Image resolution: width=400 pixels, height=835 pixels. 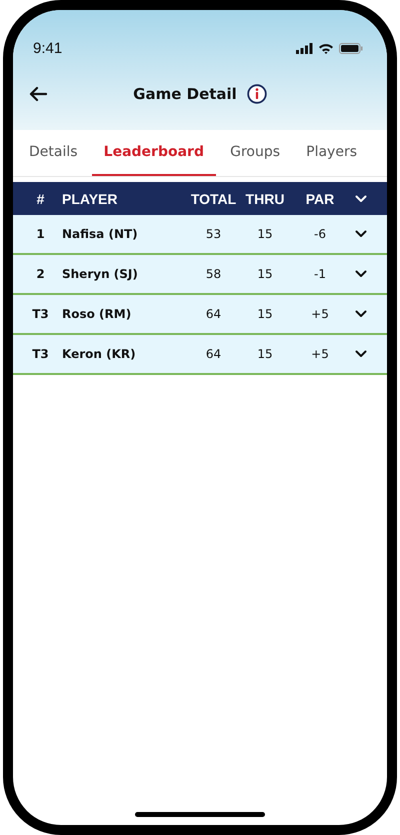 I want to click on status-time: 9:41, so click(x=47, y=48).